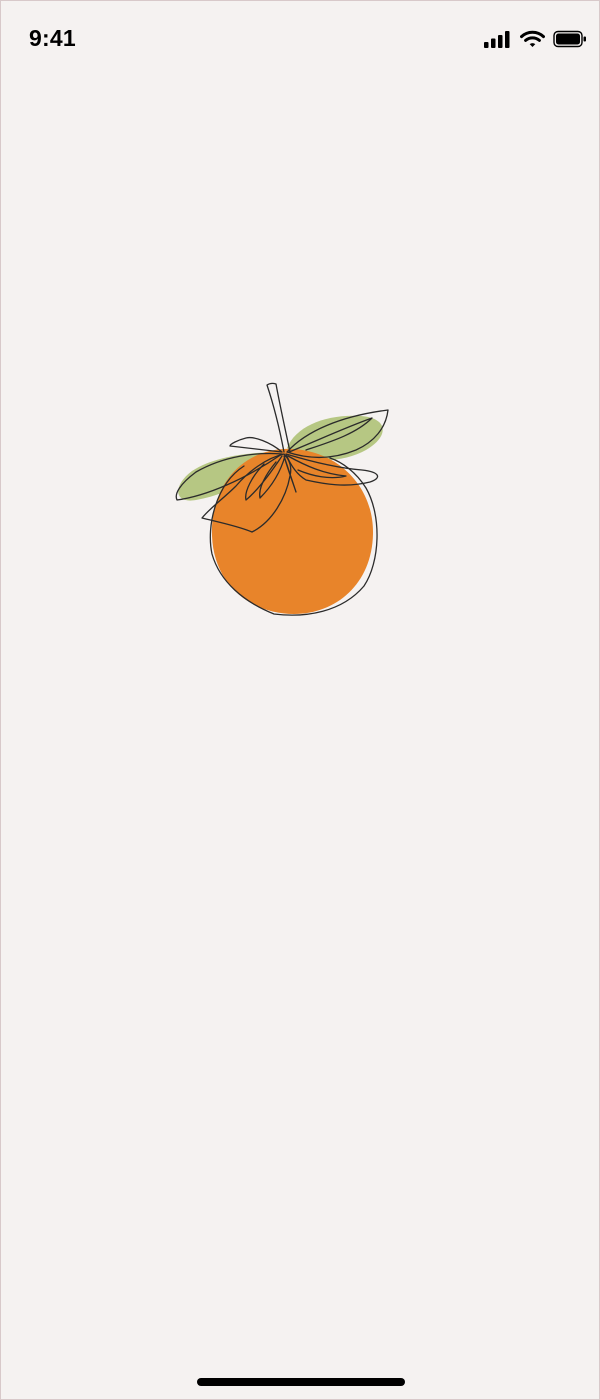  What do you see at coordinates (570, 39) in the screenshot?
I see `battery-icon` at bounding box center [570, 39].